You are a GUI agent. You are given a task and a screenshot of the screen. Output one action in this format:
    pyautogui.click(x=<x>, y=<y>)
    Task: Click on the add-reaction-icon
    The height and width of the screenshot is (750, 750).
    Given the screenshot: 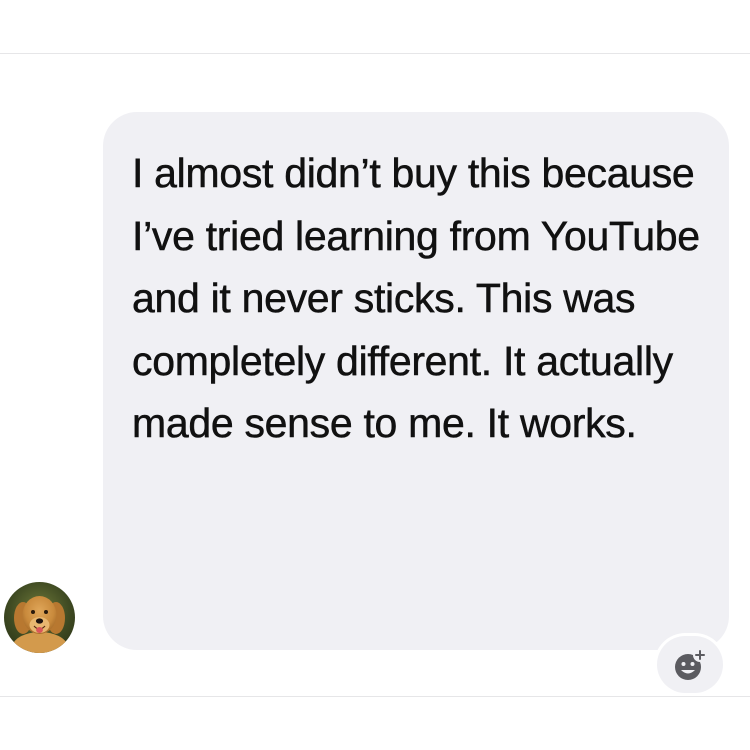 What is the action you would take?
    pyautogui.click(x=691, y=663)
    